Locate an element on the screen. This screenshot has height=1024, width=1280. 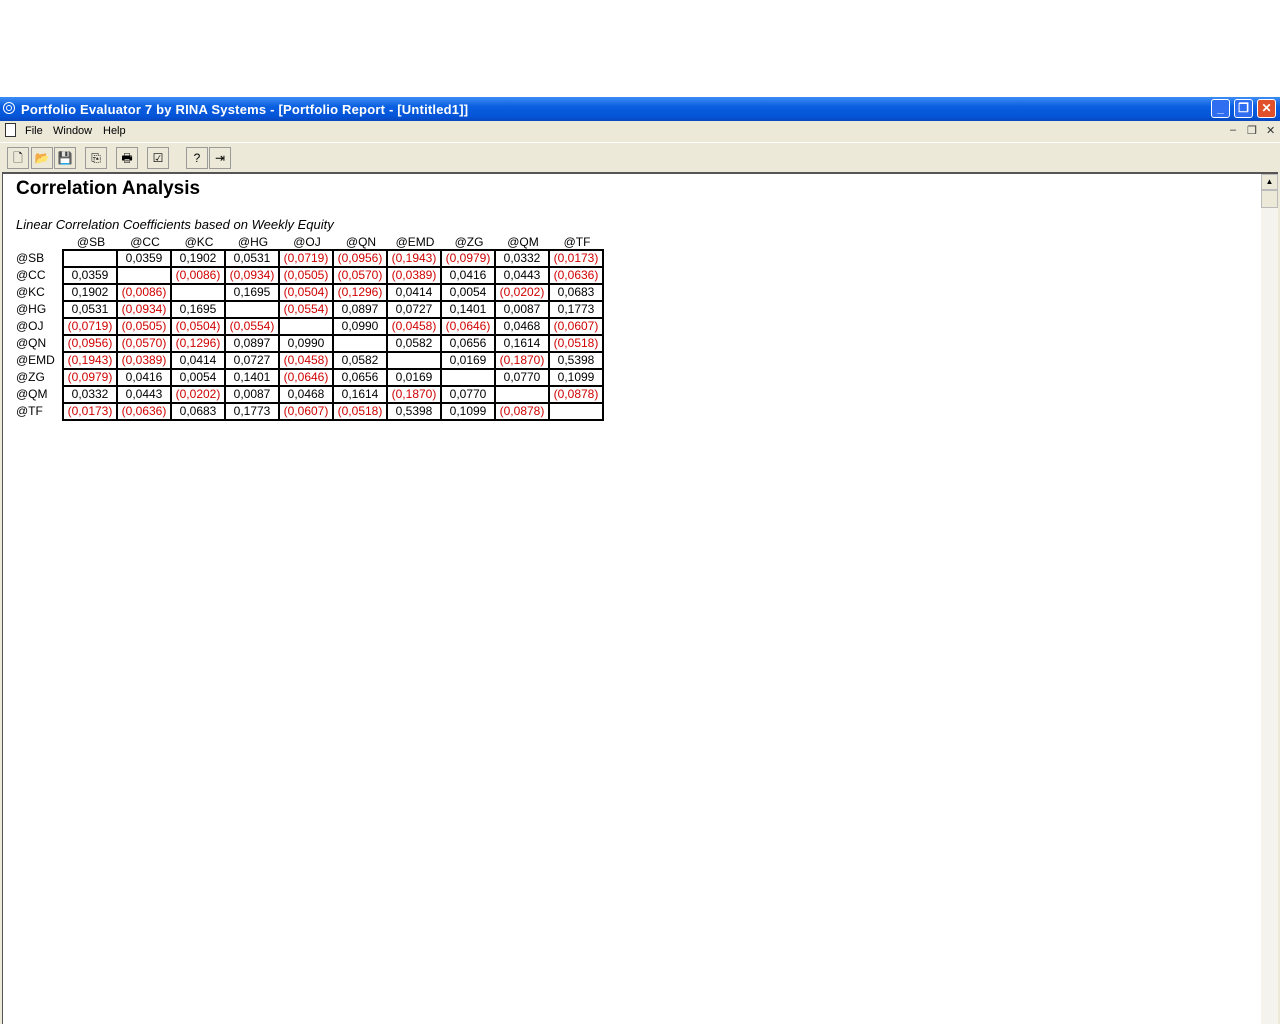
table-cell: 0,0897 is located at coordinates (360, 309).